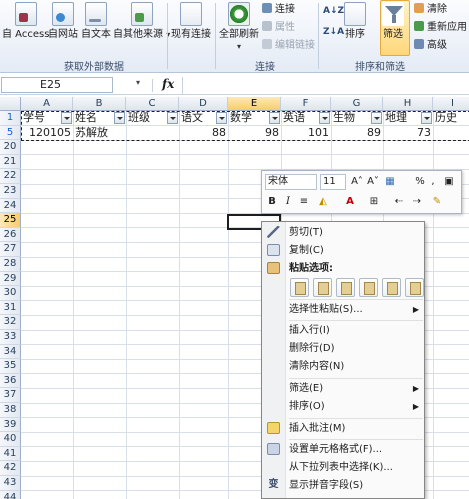  I want to click on row-header: 26, so click(10, 235).